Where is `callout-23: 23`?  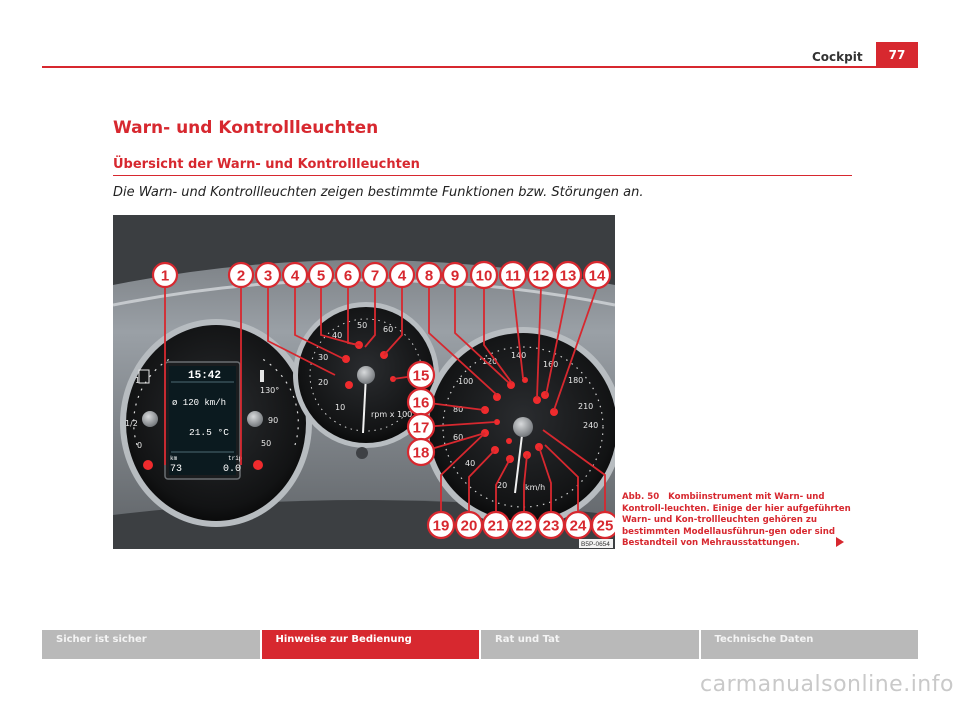
callout-23: 23 is located at coordinates (551, 525).